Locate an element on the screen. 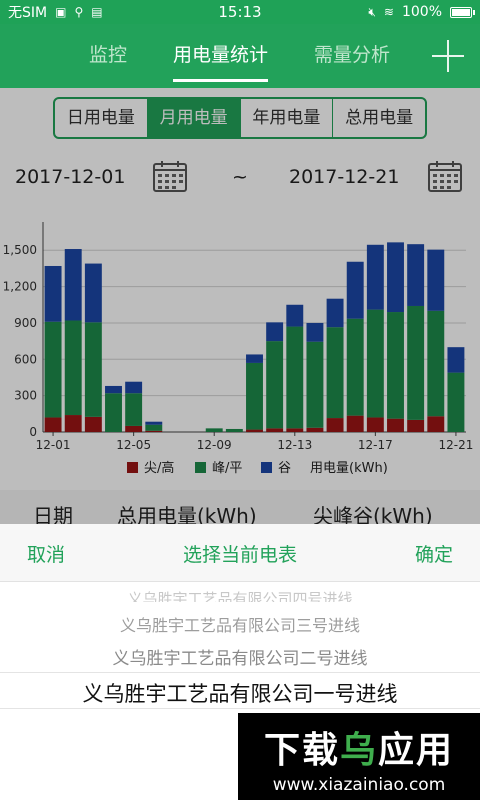 The width and height of the screenshot is (480, 800). legend-label: 谷 is located at coordinates (284, 468).